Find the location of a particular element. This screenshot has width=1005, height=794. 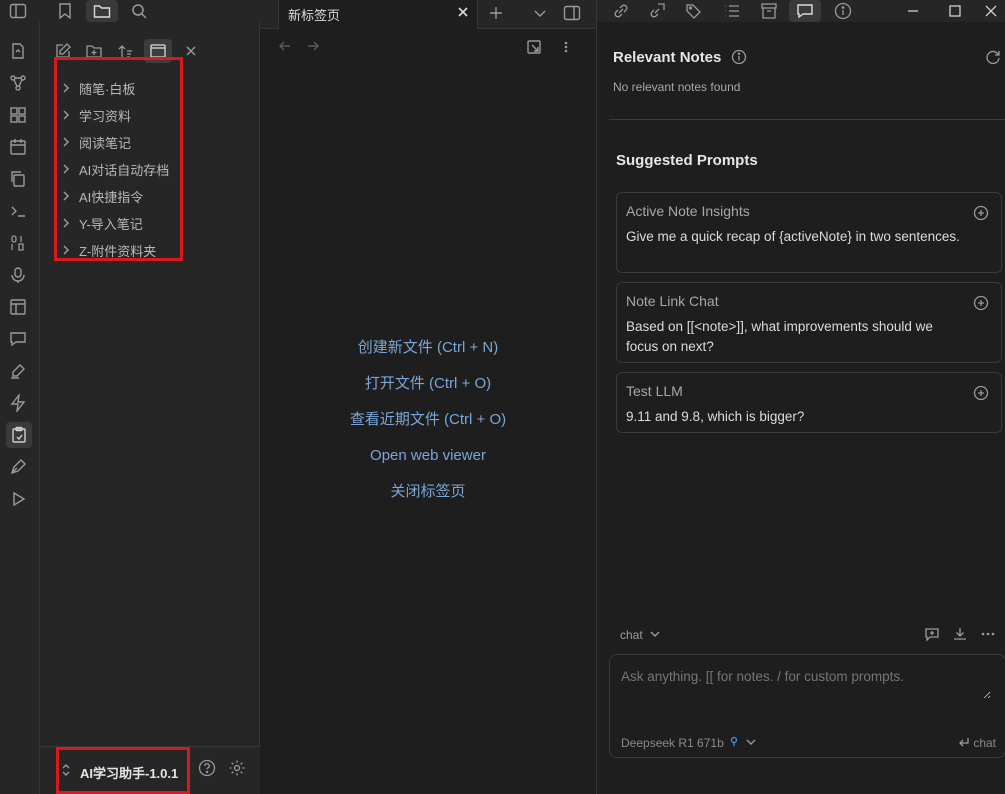

maximize-icon is located at coordinates (955, 11).